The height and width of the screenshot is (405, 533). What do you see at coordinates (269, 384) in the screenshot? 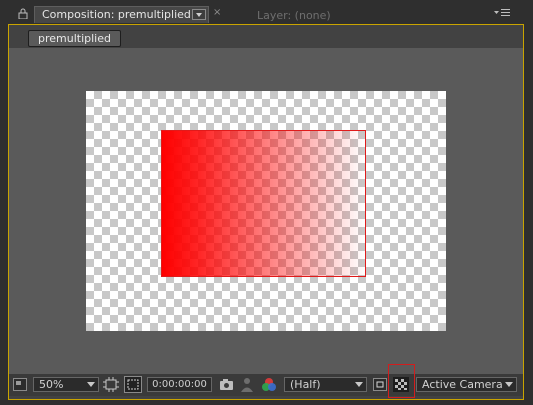
I see `color-channels-icon` at bounding box center [269, 384].